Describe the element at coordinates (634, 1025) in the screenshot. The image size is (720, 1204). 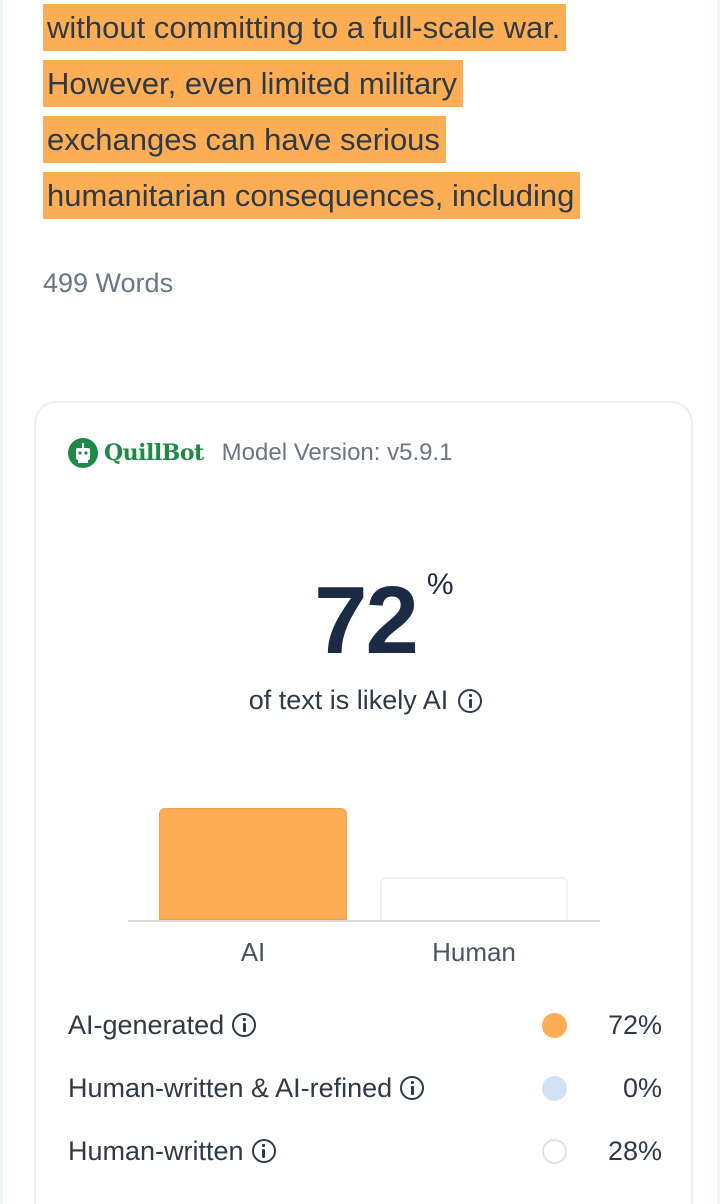
I see `legend-value: 72%` at that location.